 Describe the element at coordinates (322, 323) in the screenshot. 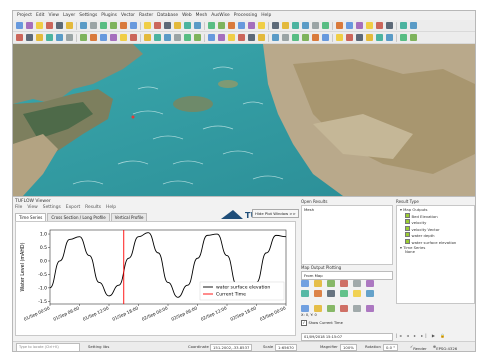

I see `show-current-time-option: ✓ Show Current Time` at that location.